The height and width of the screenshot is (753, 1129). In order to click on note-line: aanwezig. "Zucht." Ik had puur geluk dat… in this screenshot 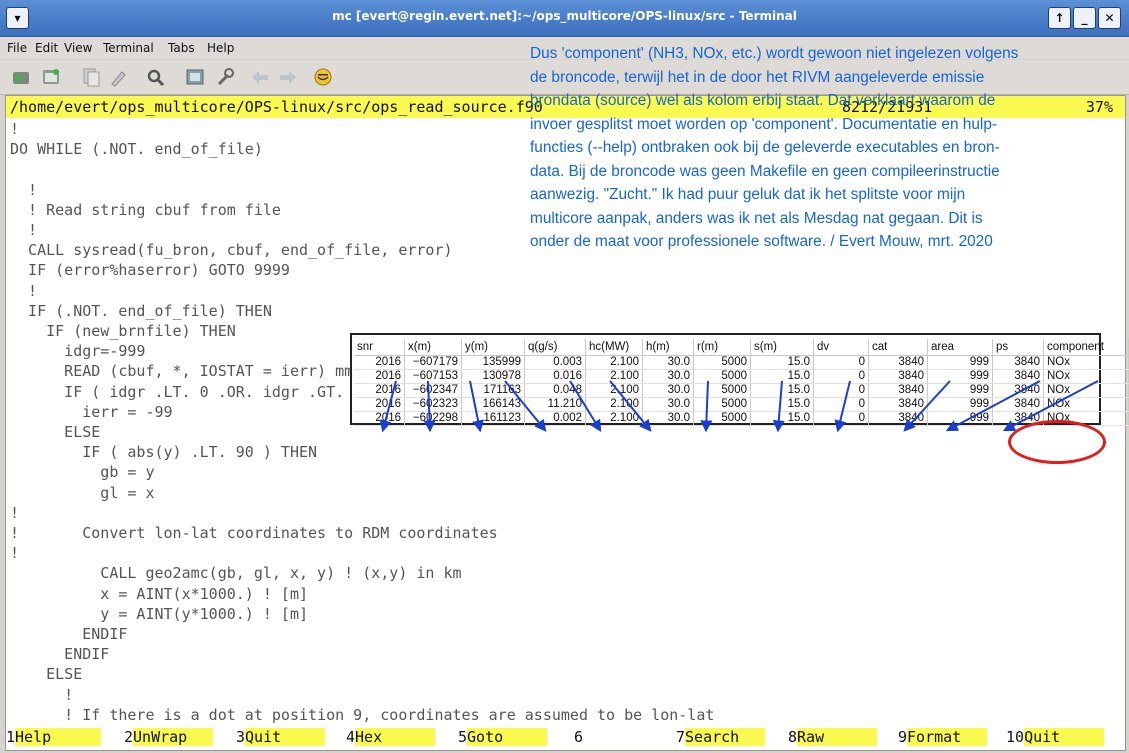, I will do `click(748, 194)`.